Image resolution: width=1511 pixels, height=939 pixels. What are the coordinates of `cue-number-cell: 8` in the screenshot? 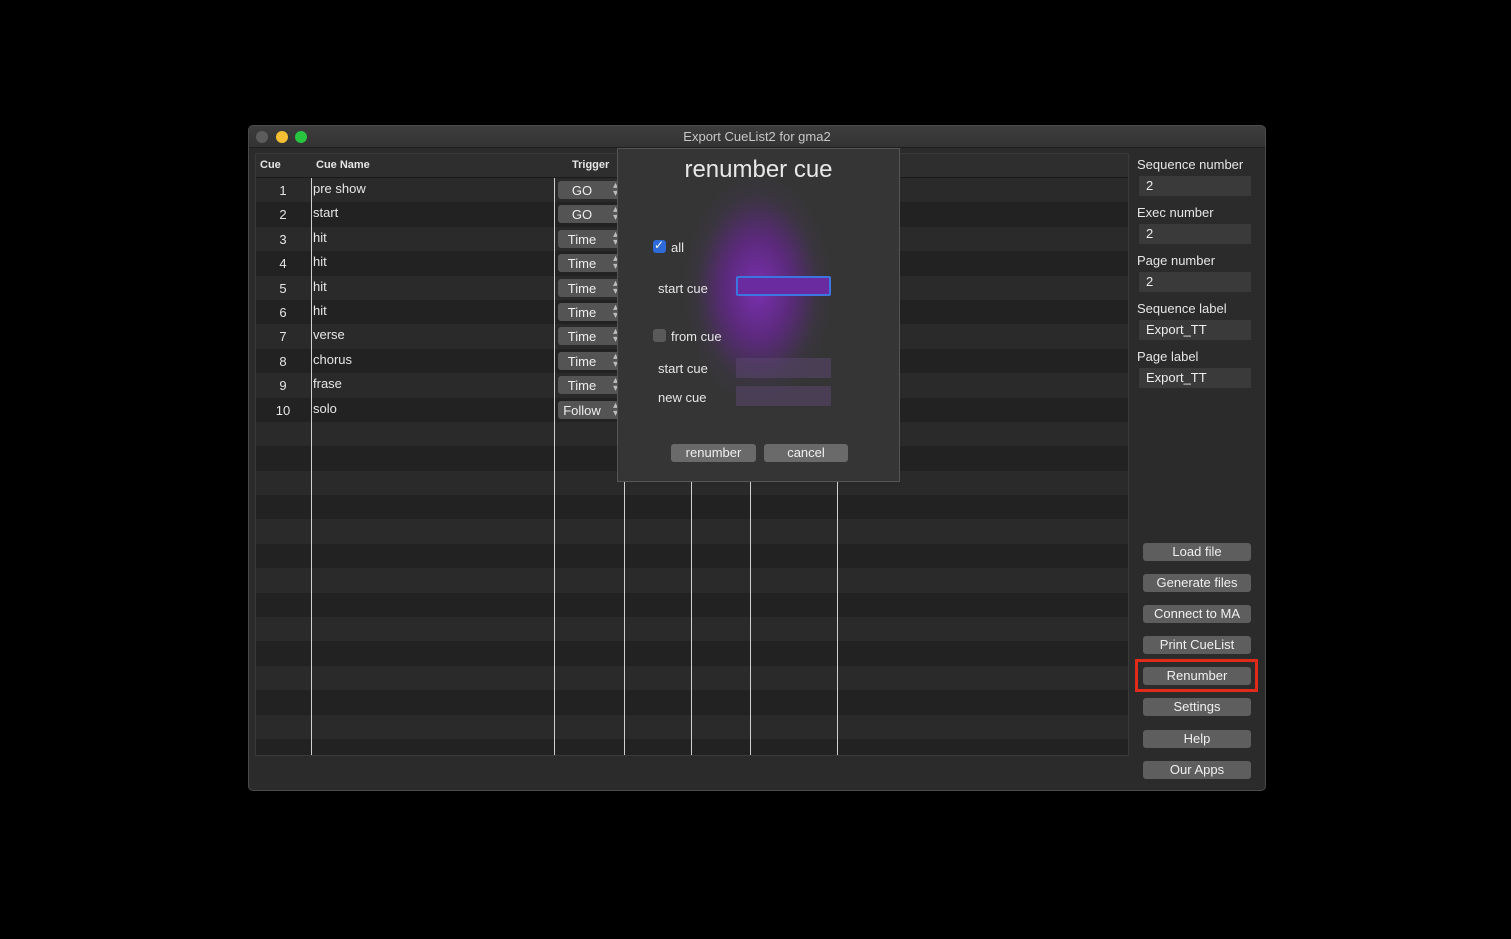 It's located at (283, 361).